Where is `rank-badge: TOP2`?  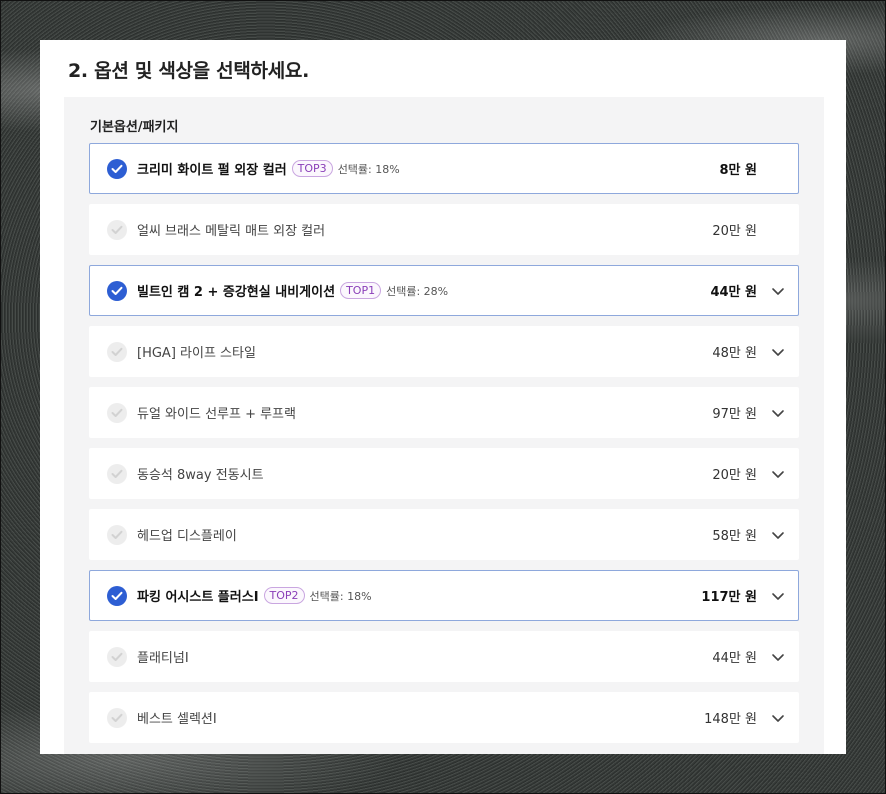 rank-badge: TOP2 is located at coordinates (284, 595).